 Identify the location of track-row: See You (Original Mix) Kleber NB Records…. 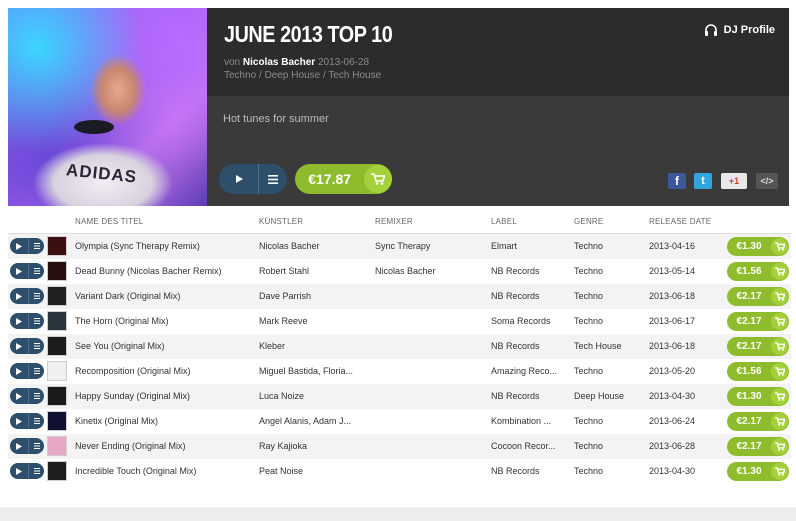
(399, 346).